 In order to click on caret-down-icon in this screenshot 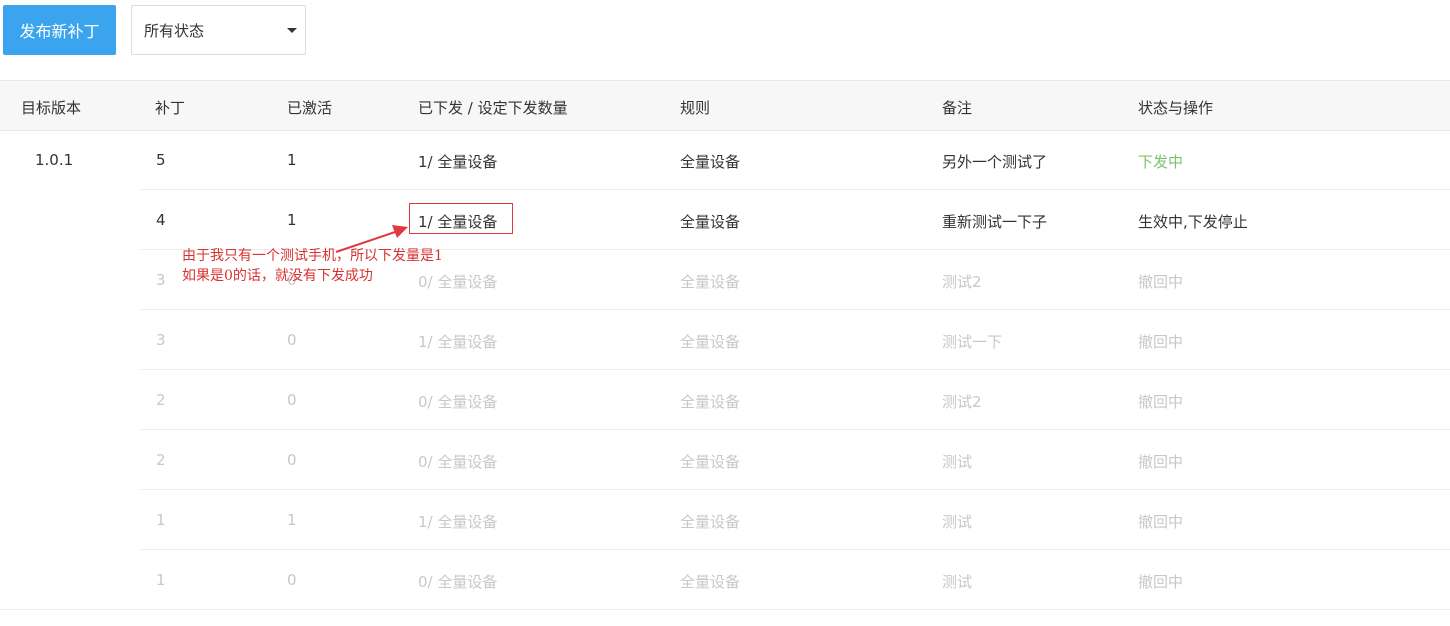, I will do `click(292, 30)`.